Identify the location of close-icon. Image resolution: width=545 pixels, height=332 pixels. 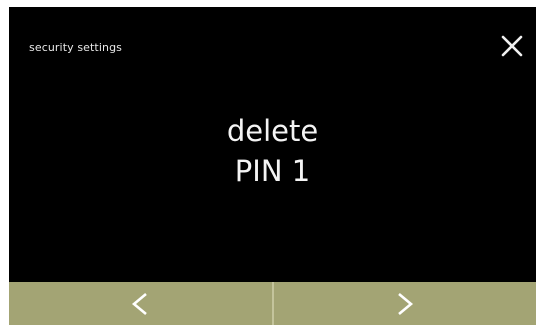
(512, 46).